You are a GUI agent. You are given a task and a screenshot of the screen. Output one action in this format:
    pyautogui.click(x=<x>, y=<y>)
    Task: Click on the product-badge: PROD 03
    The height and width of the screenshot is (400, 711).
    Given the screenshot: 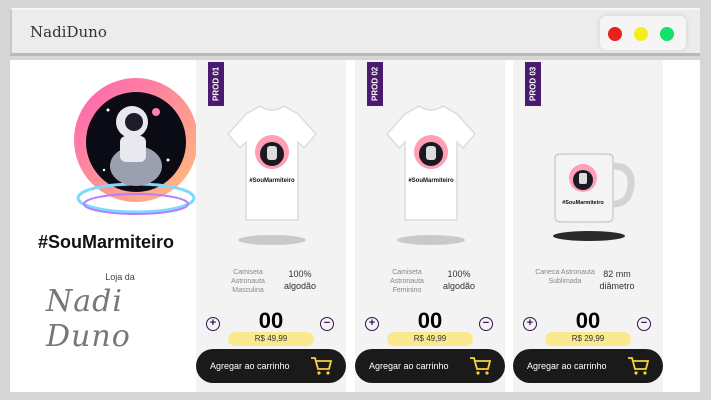 What is the action you would take?
    pyautogui.click(x=533, y=84)
    